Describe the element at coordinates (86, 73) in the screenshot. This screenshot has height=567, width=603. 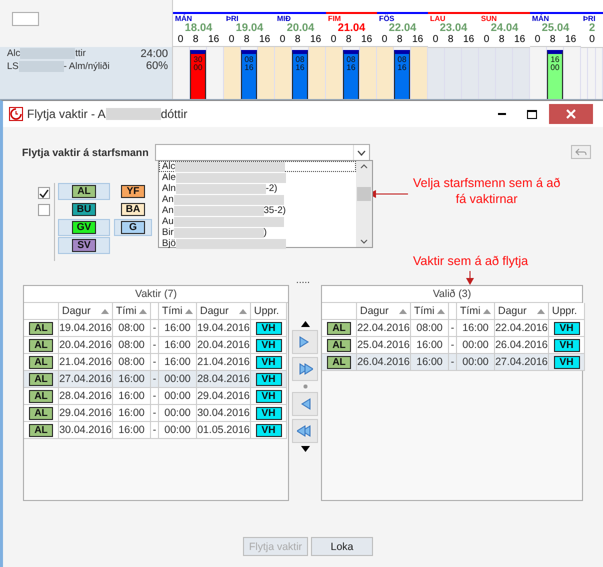
I see `employee-row: Alc ttir LS - Alm/nýliði 24:00 60%` at that location.